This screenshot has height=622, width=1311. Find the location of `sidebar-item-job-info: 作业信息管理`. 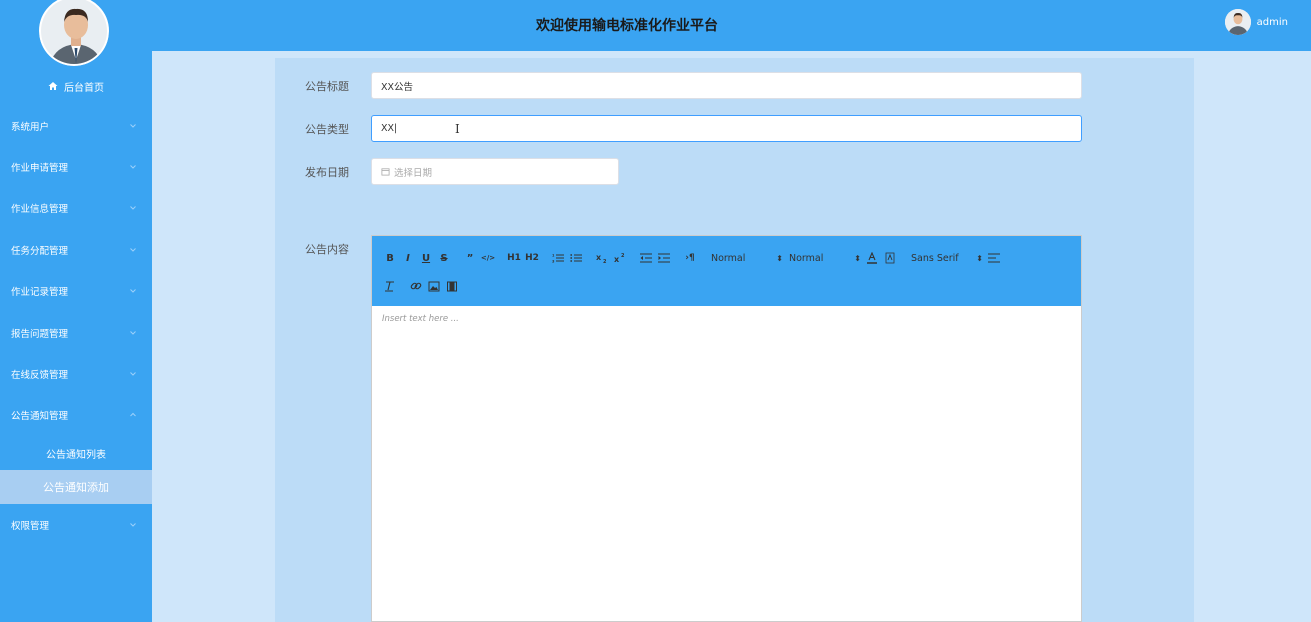

sidebar-item-job-info: 作业信息管理 is located at coordinates (76, 208).